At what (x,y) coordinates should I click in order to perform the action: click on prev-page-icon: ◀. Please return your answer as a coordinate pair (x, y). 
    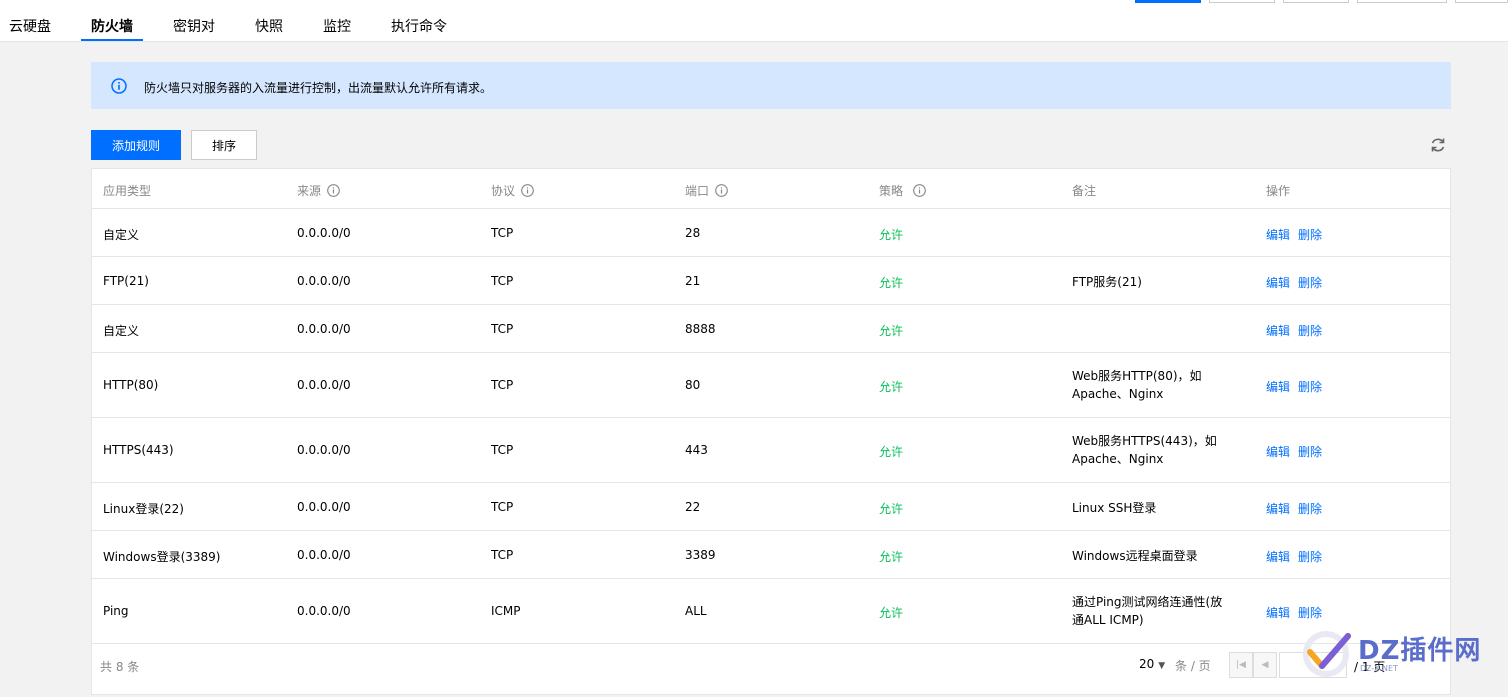
    Looking at the image, I should click on (1265, 665).